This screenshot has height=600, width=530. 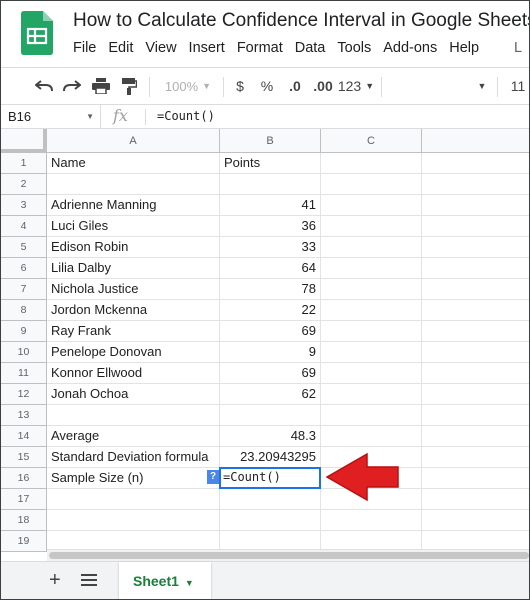 I want to click on cell-b: 22, so click(x=270, y=310).